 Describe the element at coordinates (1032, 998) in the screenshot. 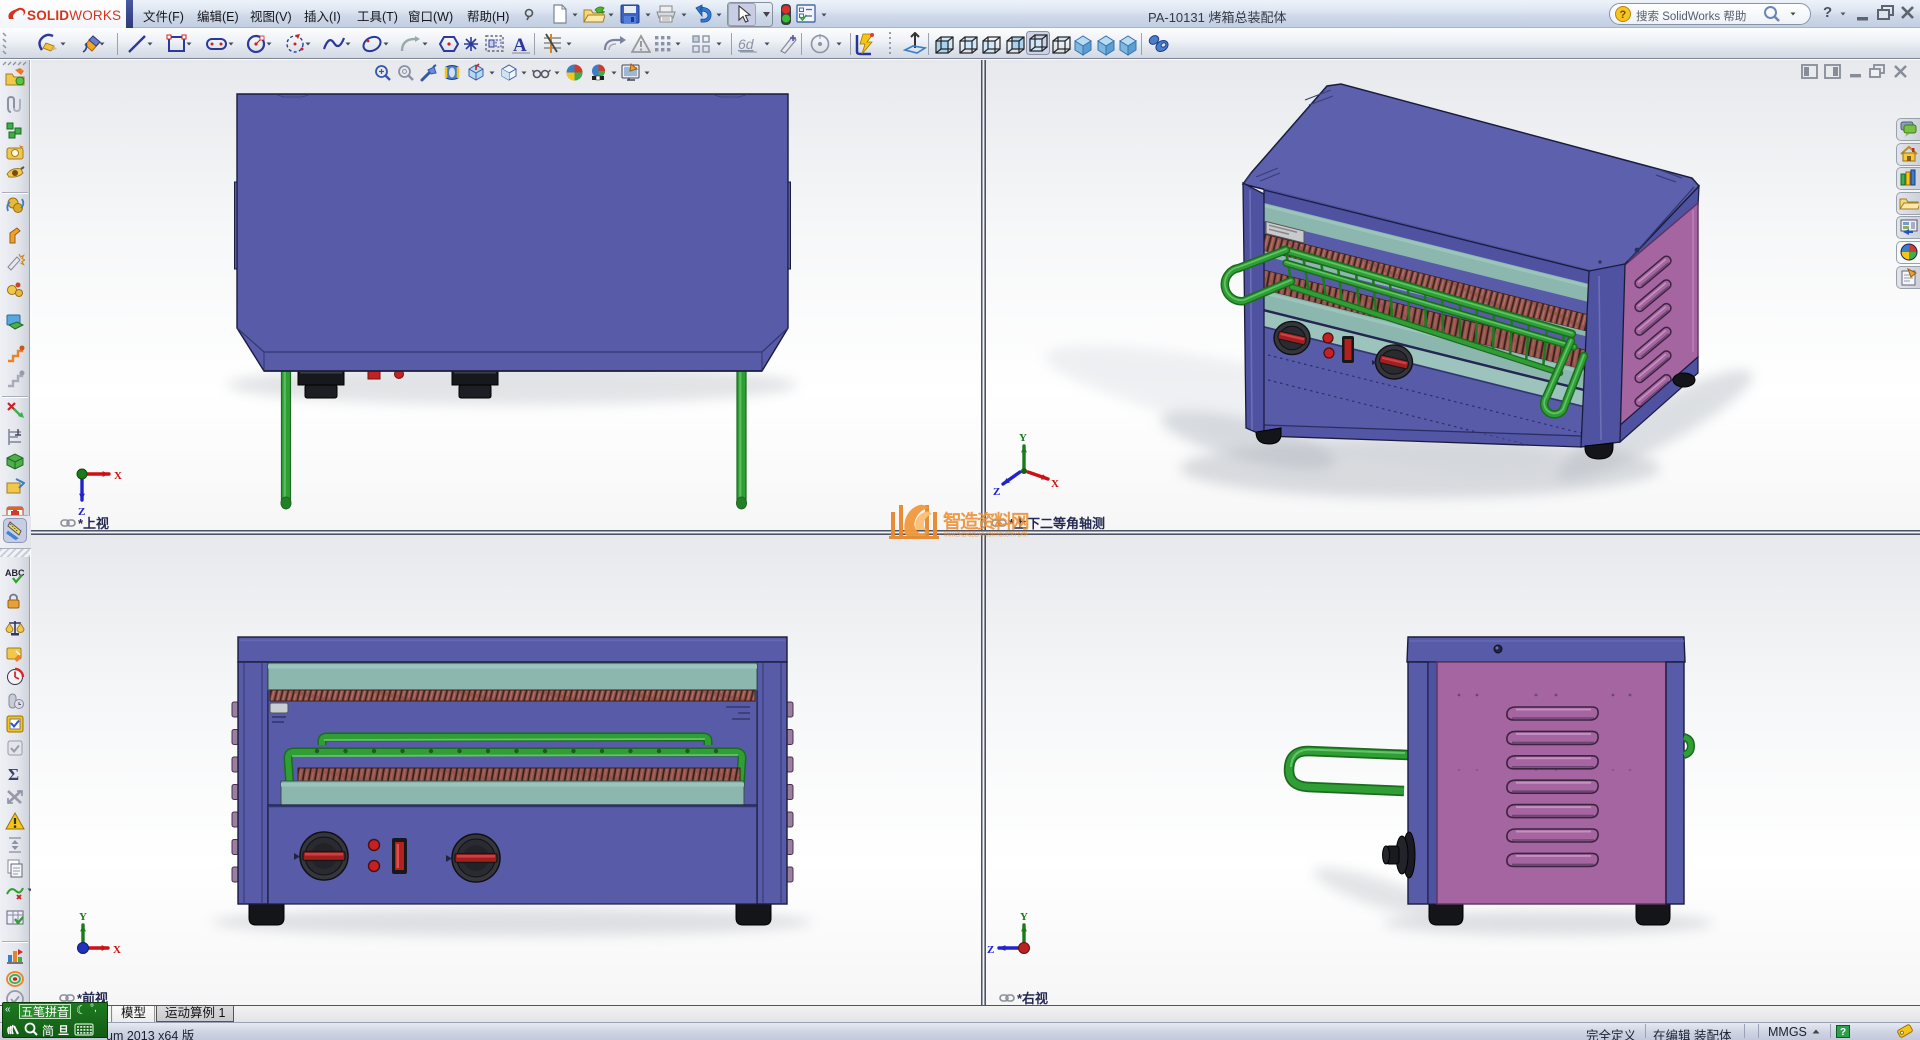

I see `svg-text: *右视` at that location.